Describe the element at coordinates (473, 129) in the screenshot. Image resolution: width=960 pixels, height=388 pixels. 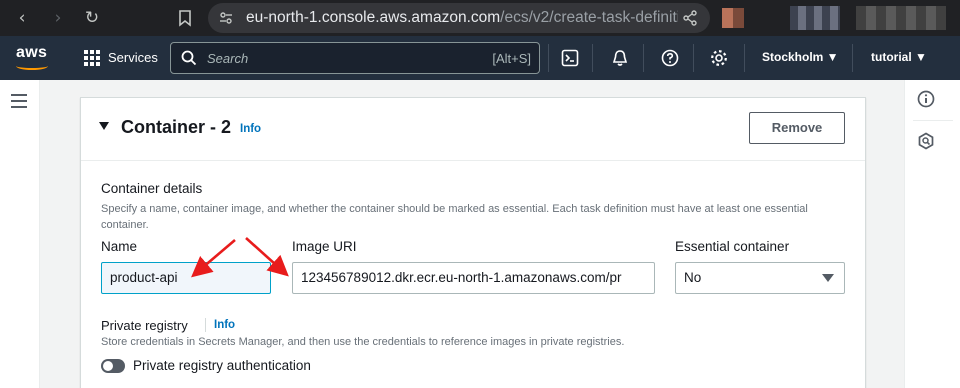
I see `container-panel-header: Container - 2 Info Remove` at that location.